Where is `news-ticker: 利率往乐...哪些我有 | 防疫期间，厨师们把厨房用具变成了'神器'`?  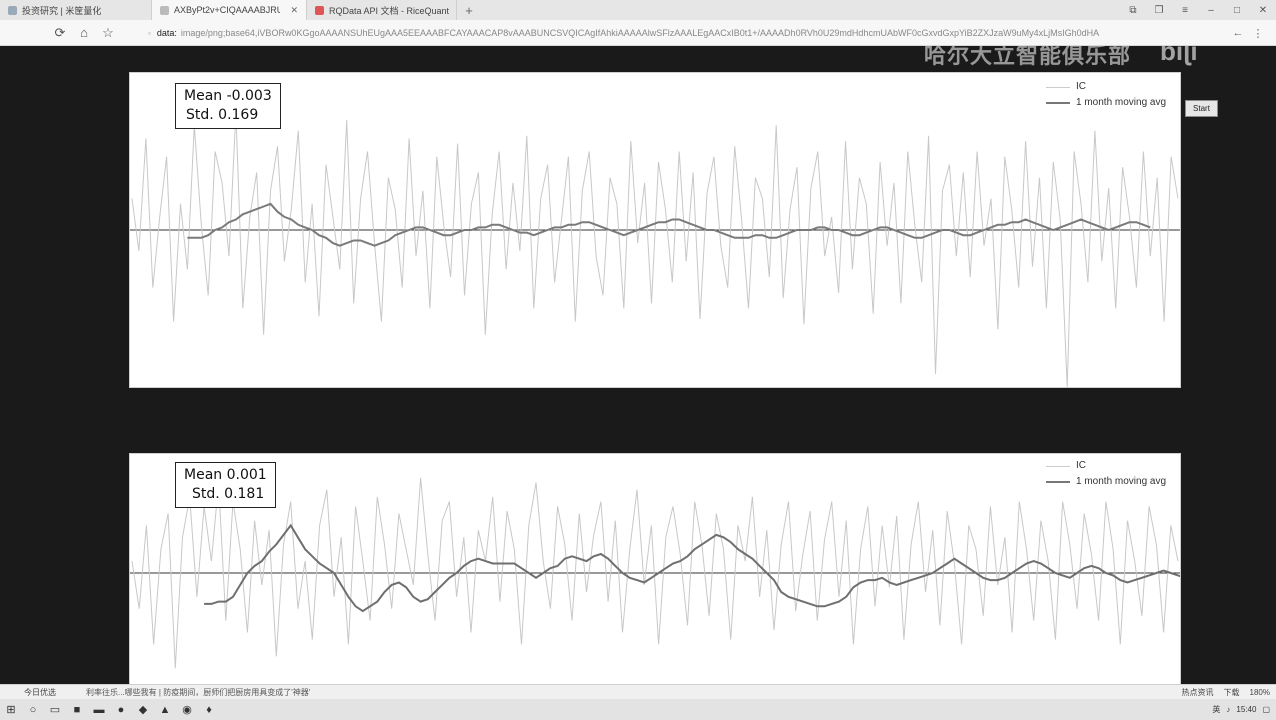 news-ticker: 利率往乐...哪些我有 | 防疫期间，厨师们把厨房用具变成了'神器' is located at coordinates (198, 692).